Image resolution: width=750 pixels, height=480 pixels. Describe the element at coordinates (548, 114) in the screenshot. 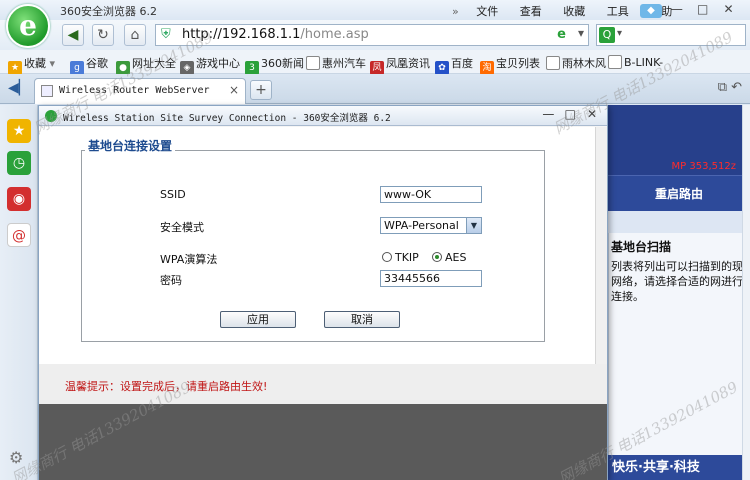

I see `popup-minimize-button: —` at that location.